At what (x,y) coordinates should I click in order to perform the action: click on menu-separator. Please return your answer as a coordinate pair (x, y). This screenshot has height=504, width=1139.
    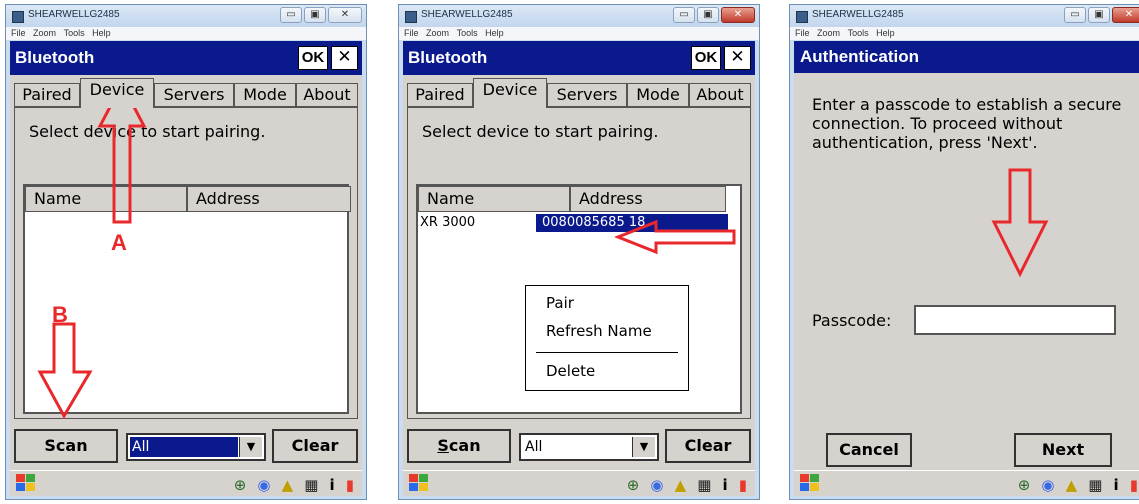
    Looking at the image, I should click on (607, 352).